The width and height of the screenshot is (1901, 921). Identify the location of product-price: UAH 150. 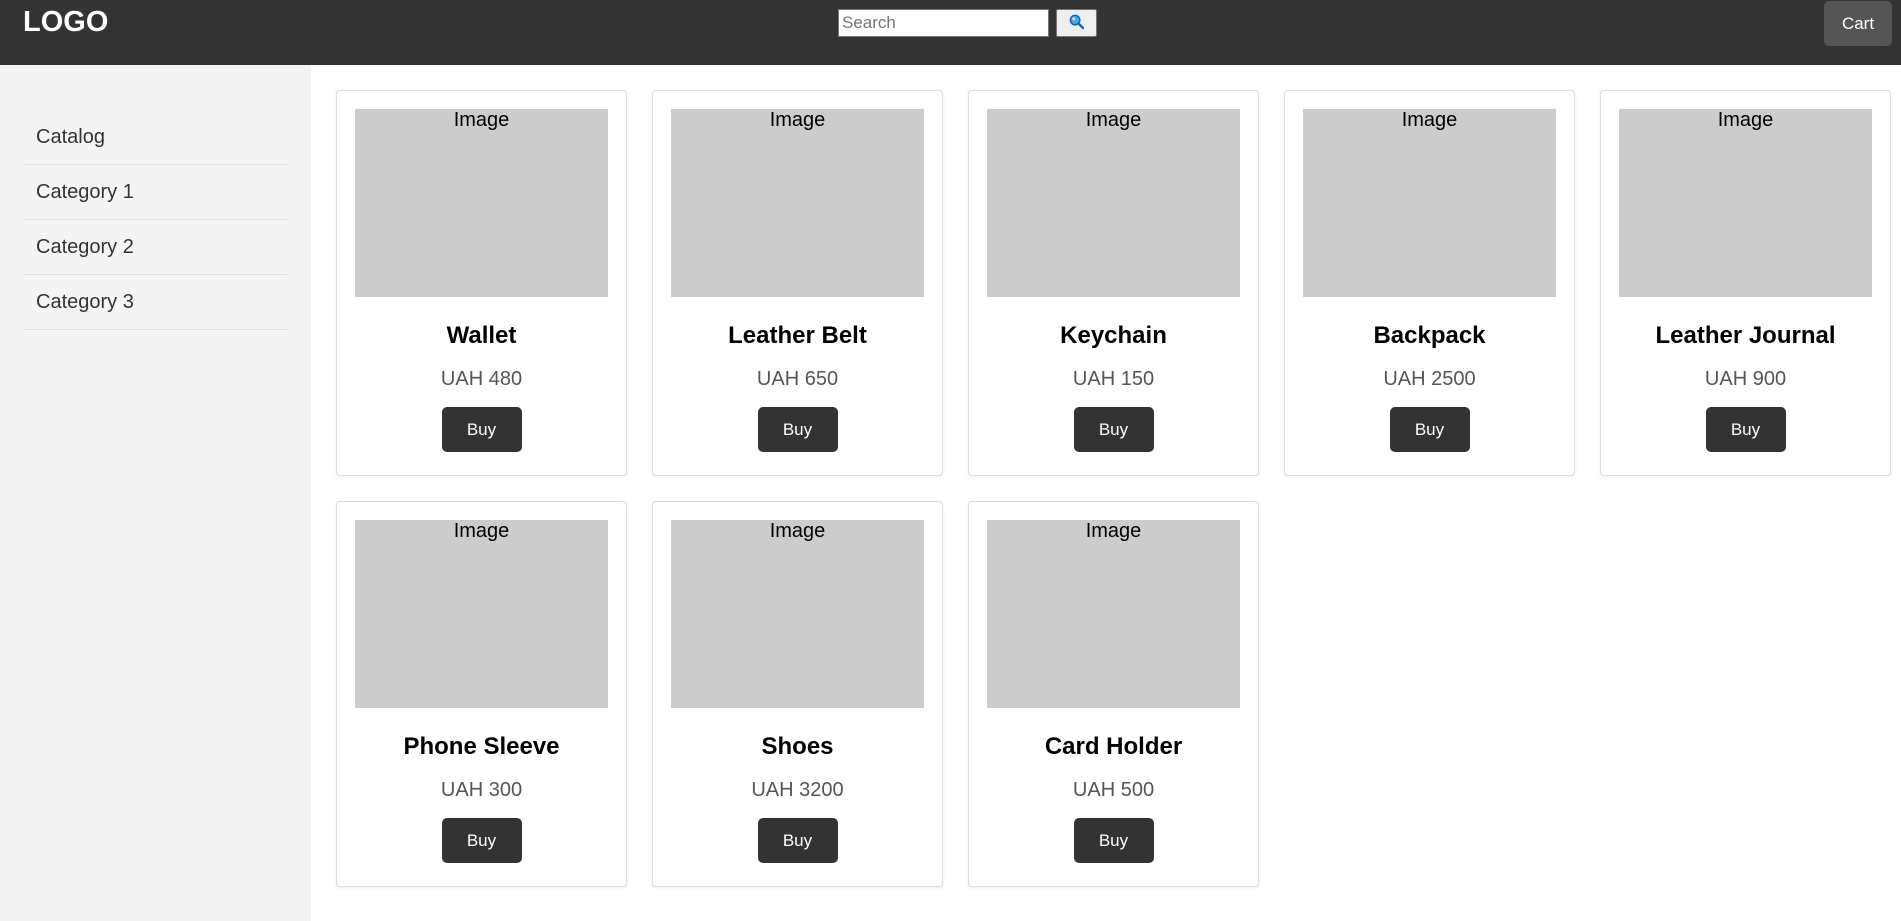
(1113, 379).